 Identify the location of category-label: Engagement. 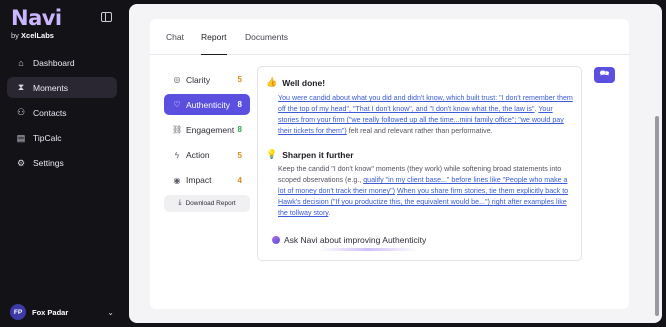
(210, 129).